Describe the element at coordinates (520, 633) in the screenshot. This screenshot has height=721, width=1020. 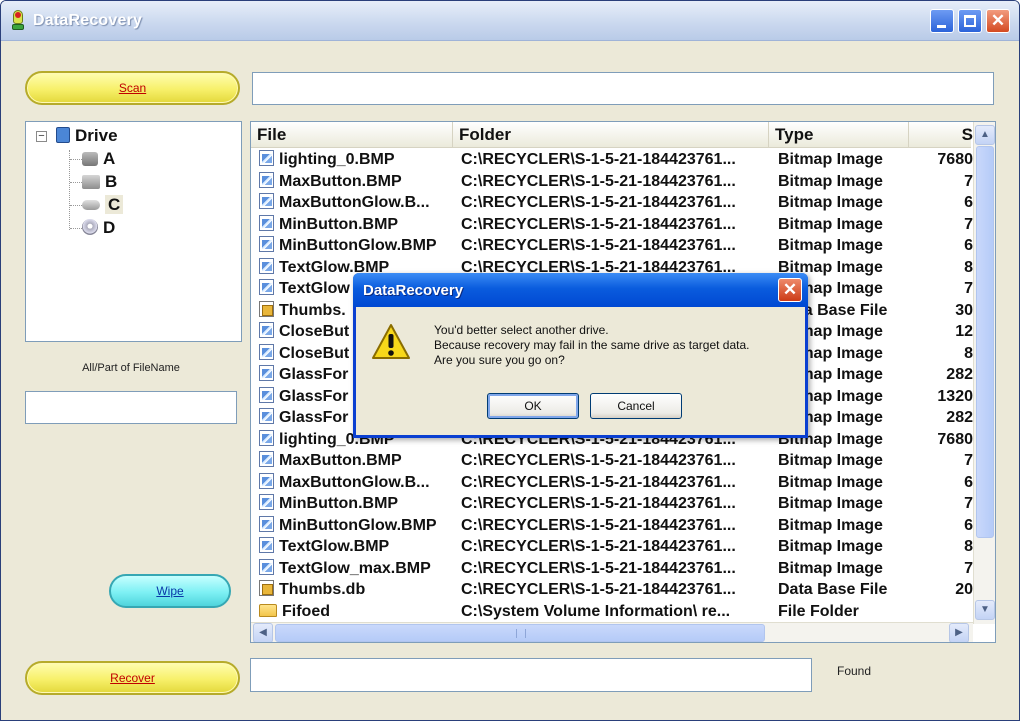
I see `horizontal-scroll-thumb` at that location.